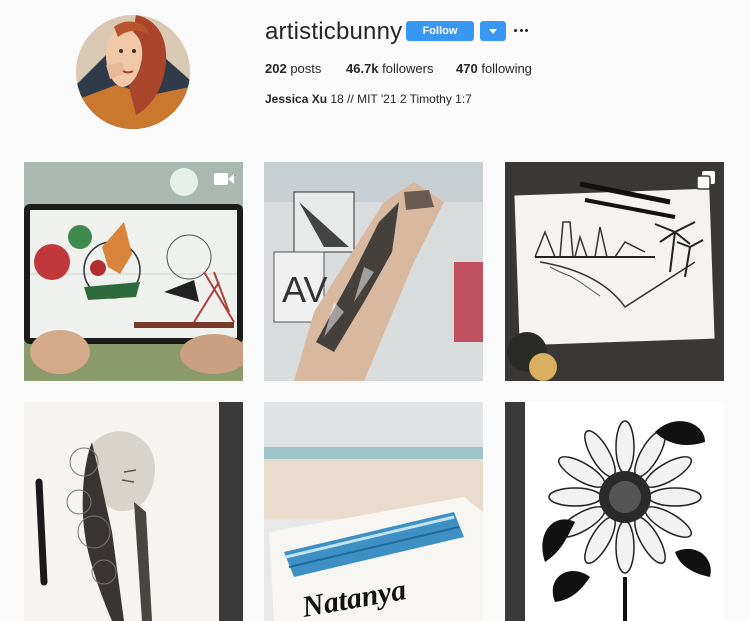  What do you see at coordinates (373, 271) in the screenshot?
I see `post-tile-2: AV` at bounding box center [373, 271].